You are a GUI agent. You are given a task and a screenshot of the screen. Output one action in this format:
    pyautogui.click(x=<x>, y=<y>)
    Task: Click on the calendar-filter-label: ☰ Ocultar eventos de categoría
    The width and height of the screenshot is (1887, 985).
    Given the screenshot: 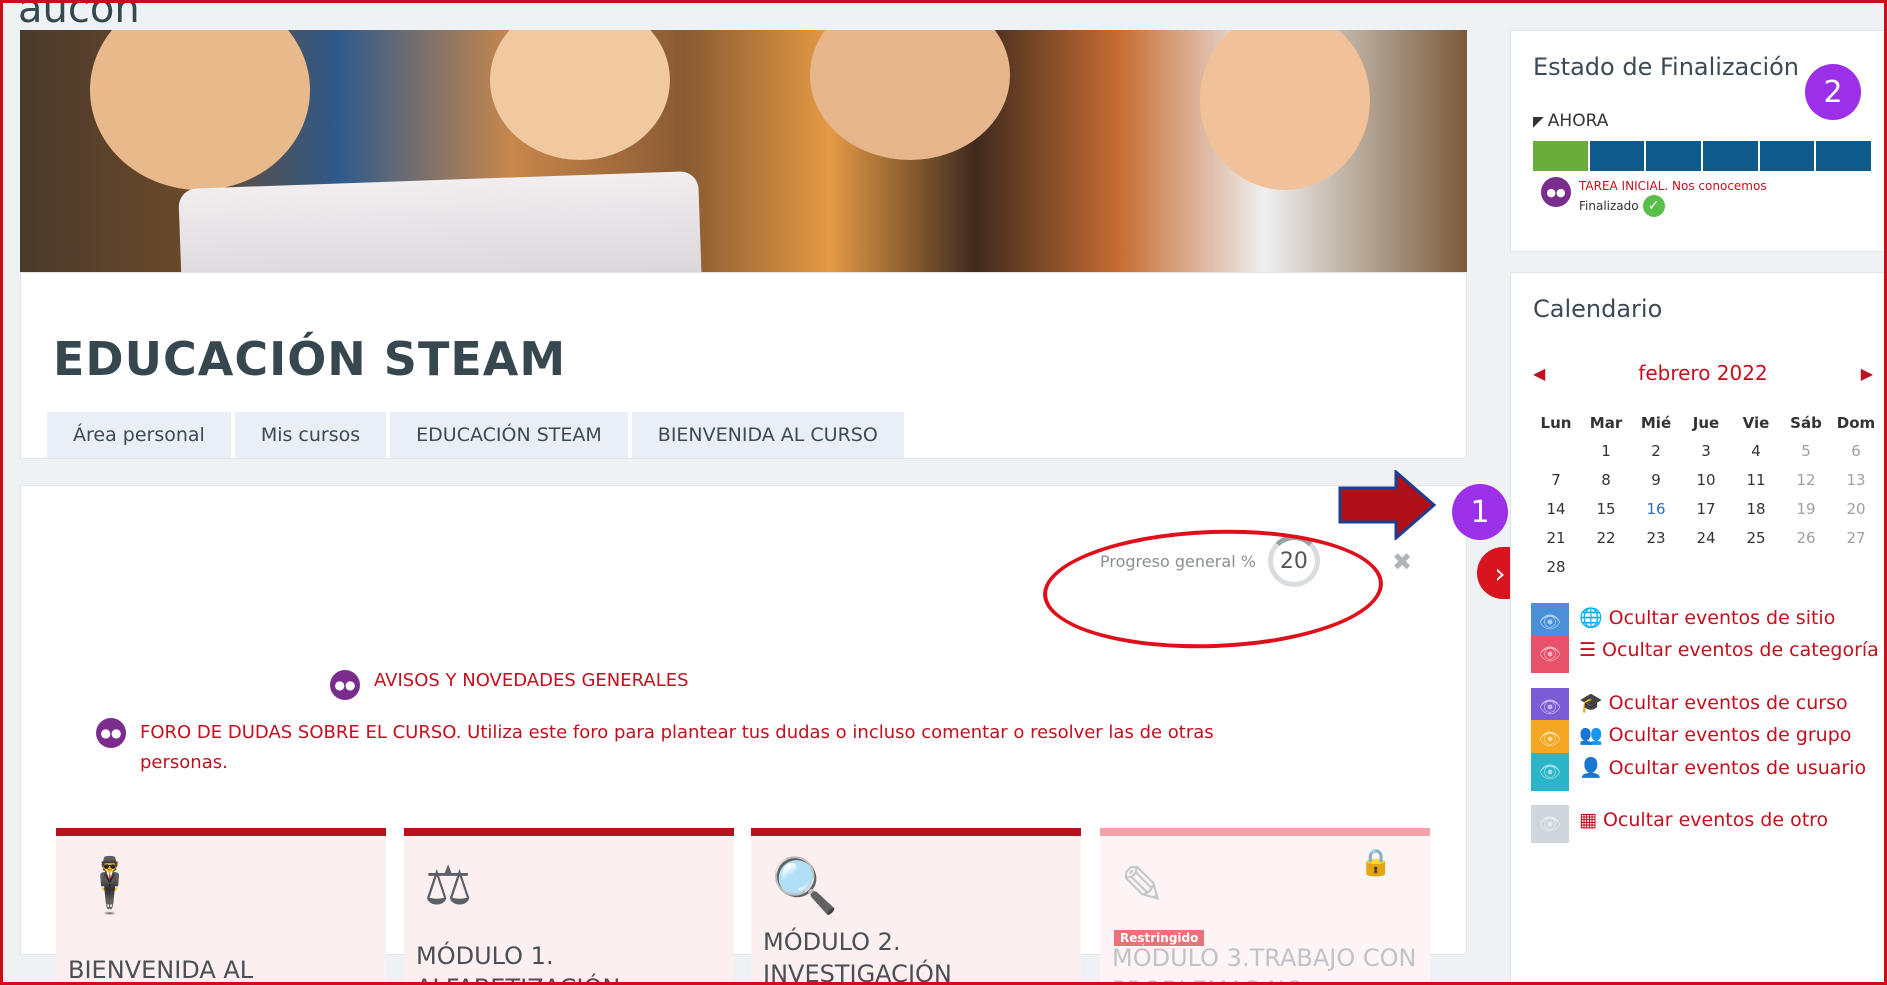 What is the action you would take?
    pyautogui.click(x=1724, y=650)
    